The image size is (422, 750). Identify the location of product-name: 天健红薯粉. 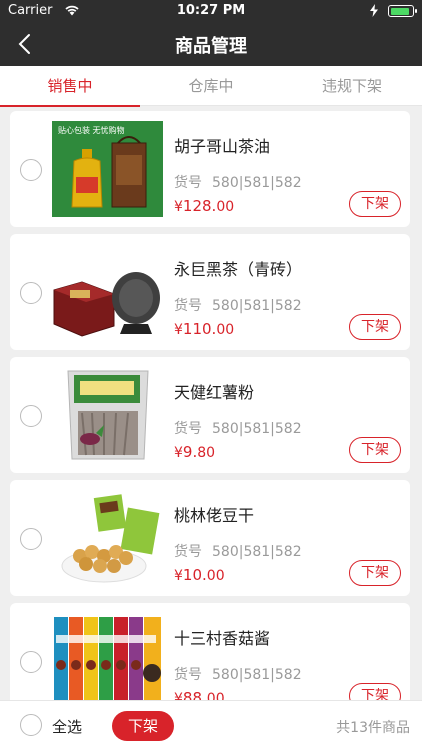
(214, 392).